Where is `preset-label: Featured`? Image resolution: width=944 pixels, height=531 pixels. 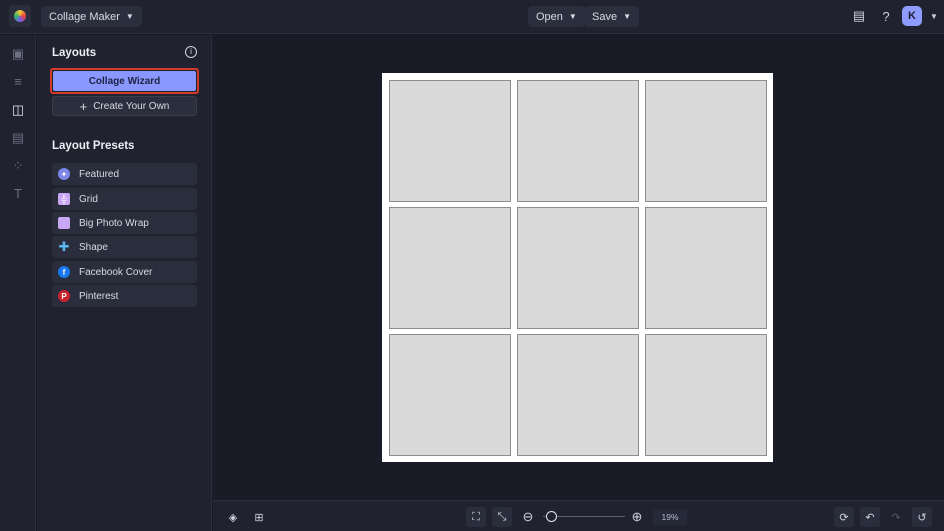 preset-label: Featured is located at coordinates (99, 174).